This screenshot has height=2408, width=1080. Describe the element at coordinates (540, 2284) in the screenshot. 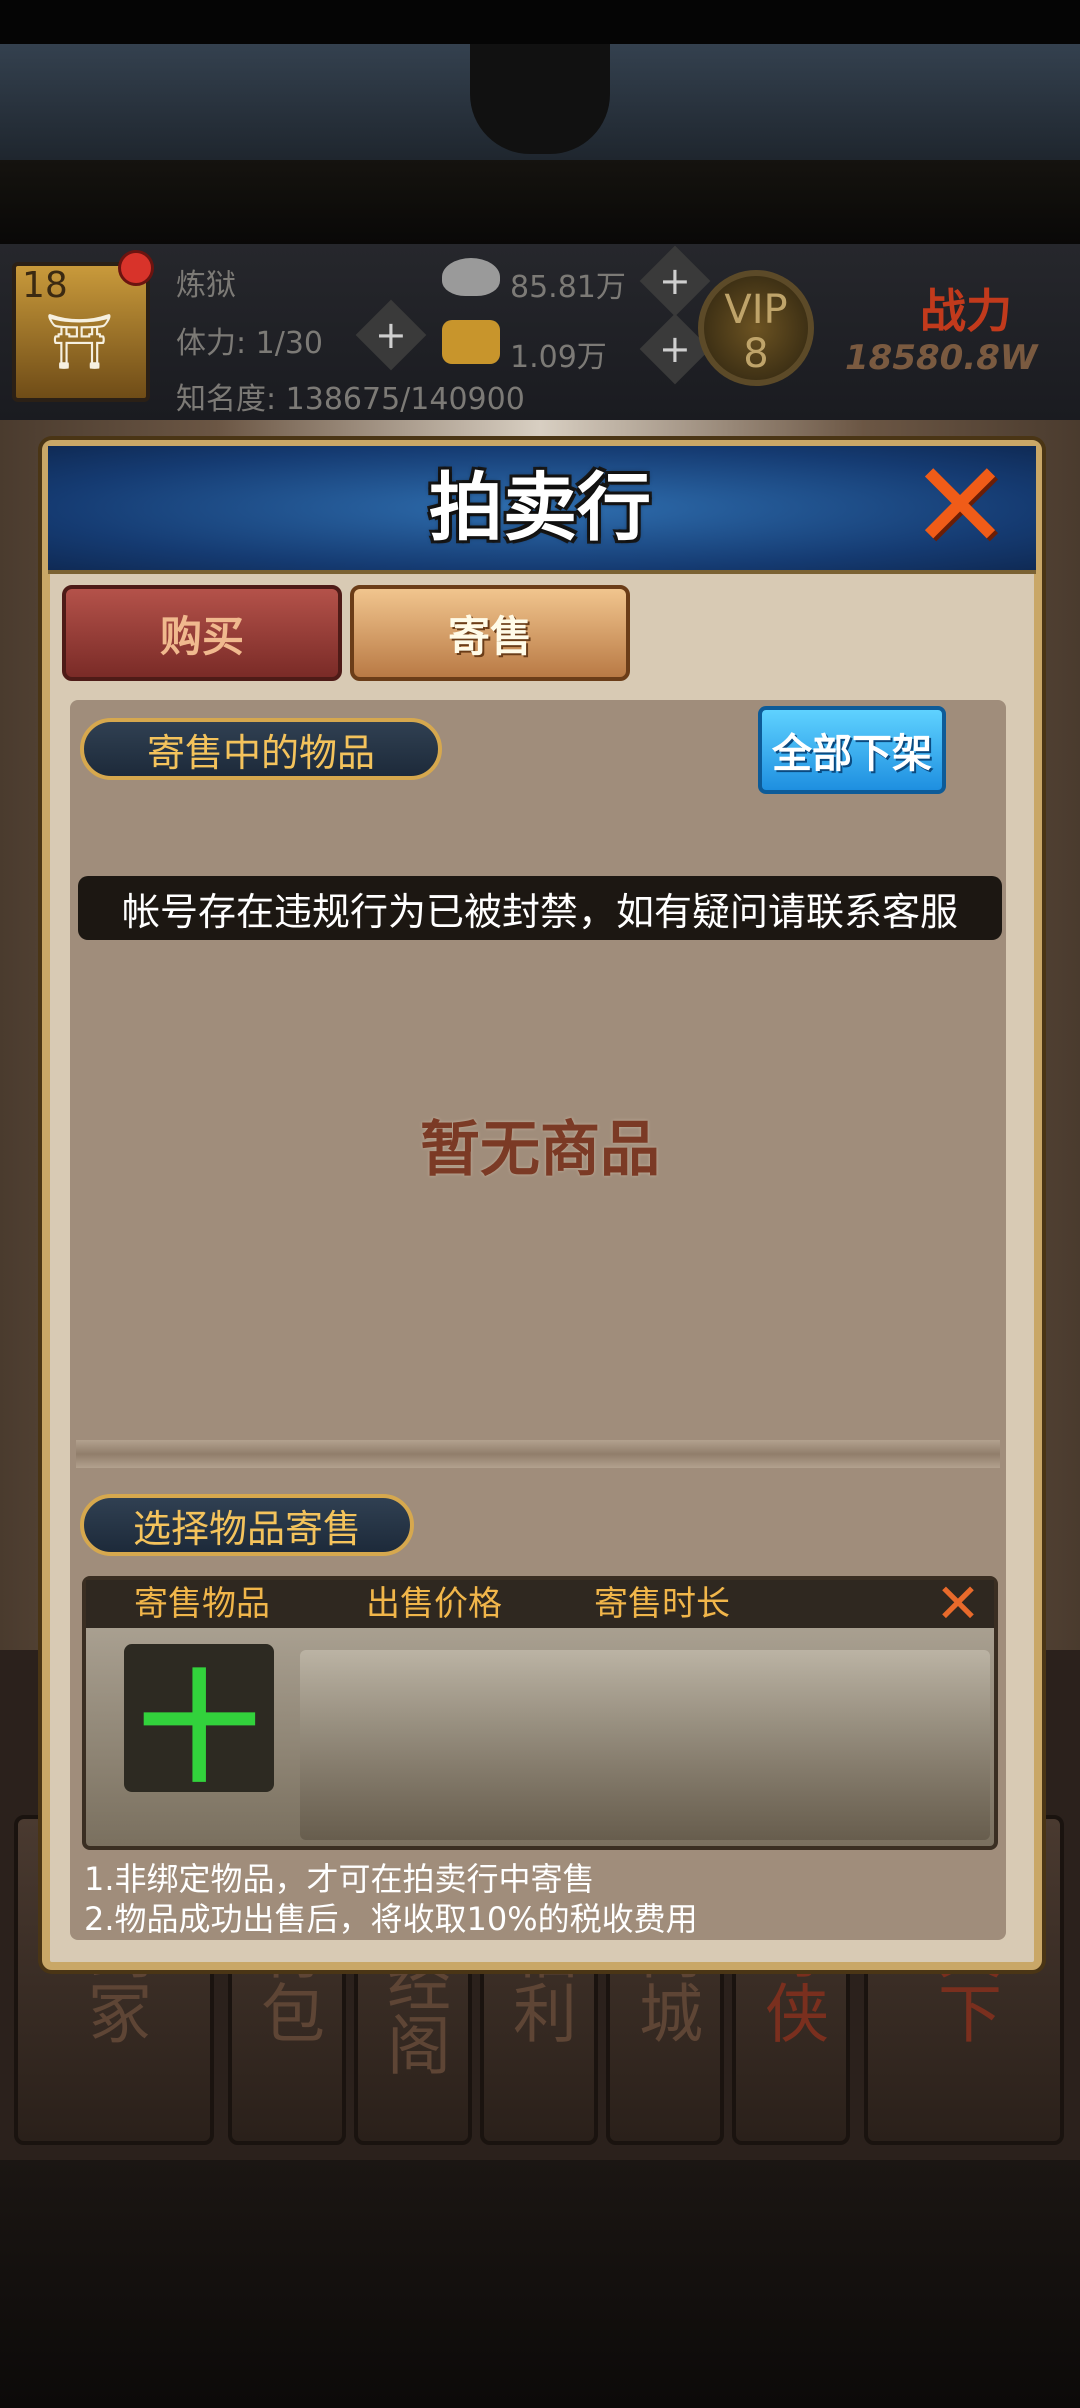

I see `footer-bar` at that location.